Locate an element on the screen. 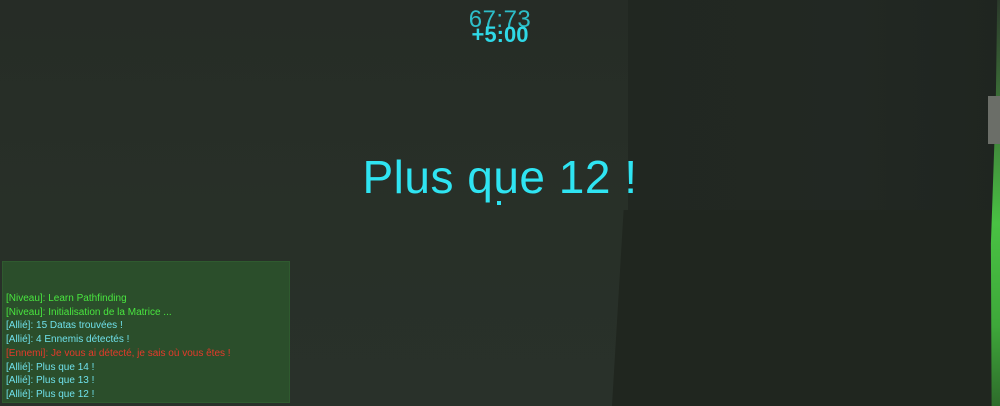 Image resolution: width=1000 pixels, height=406 pixels. chat-message: [Allié]: Plus que 13 ! is located at coordinates (50, 381).